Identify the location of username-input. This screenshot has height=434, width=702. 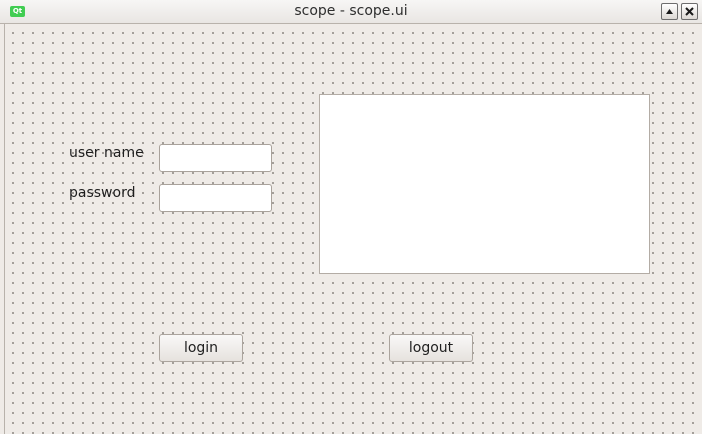
(215, 158).